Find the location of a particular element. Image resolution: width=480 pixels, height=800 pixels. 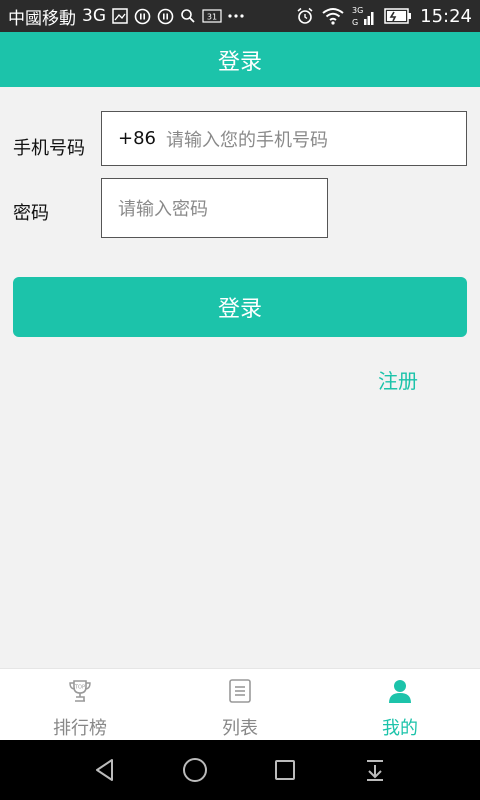

nav-label-ranking: 排行榜 is located at coordinates (80, 728).